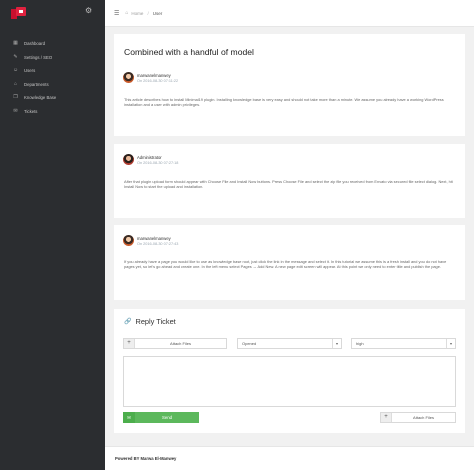 This screenshot has width=474, height=470. I want to click on topbar: ☰ ⌂ Home / User, so click(289, 13).